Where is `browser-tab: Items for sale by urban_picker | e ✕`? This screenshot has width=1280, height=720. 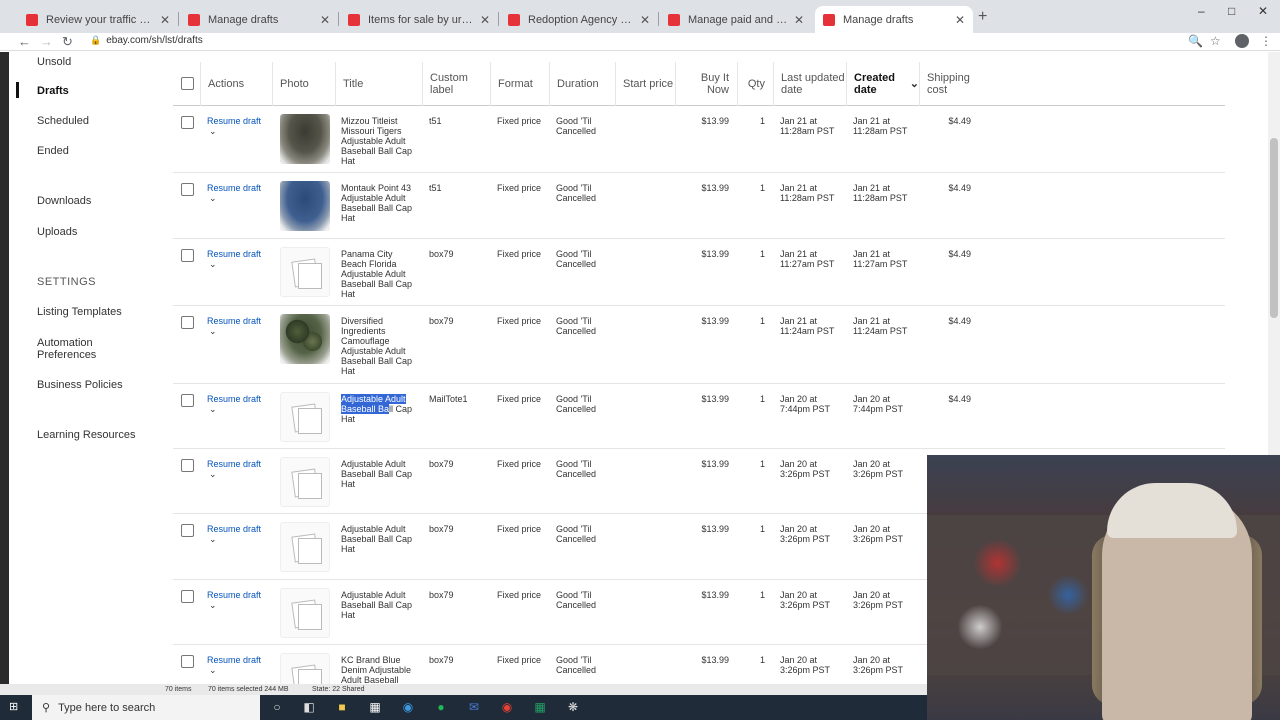
browser-tab: Items for sale by urban_picker | e ✕ is located at coordinates (419, 19).